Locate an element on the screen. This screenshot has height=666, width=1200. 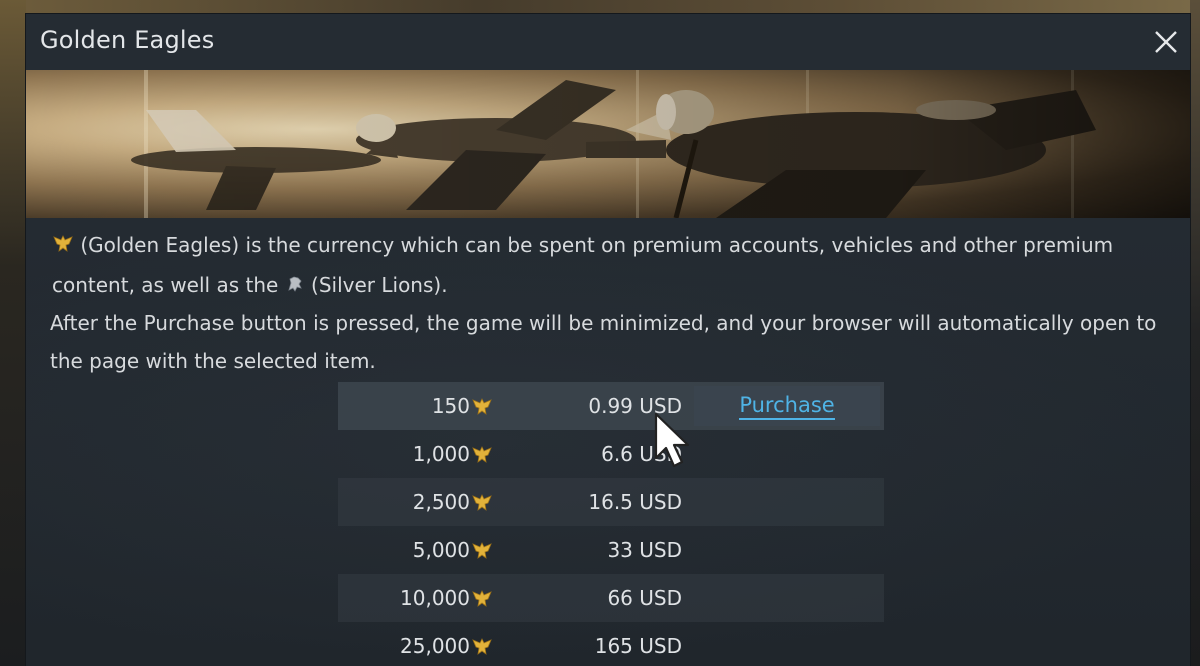
offer-amount: 5,000 is located at coordinates (441, 550).